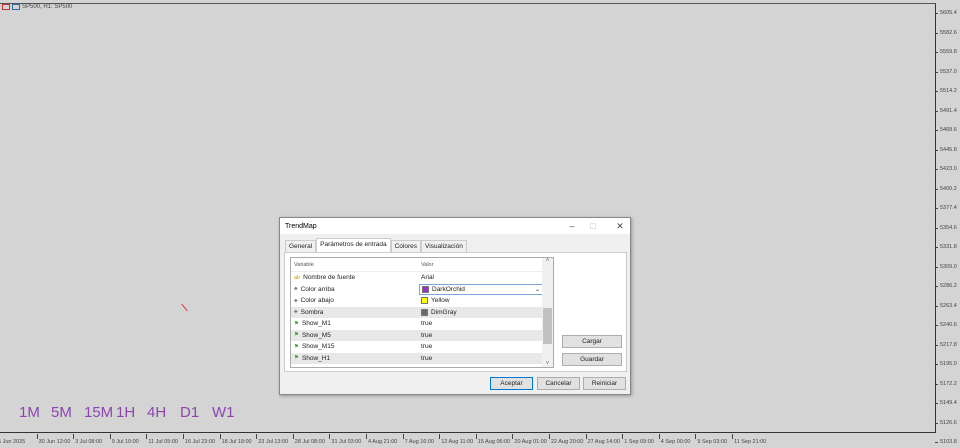  I want to click on chart-icon, so click(16, 7).